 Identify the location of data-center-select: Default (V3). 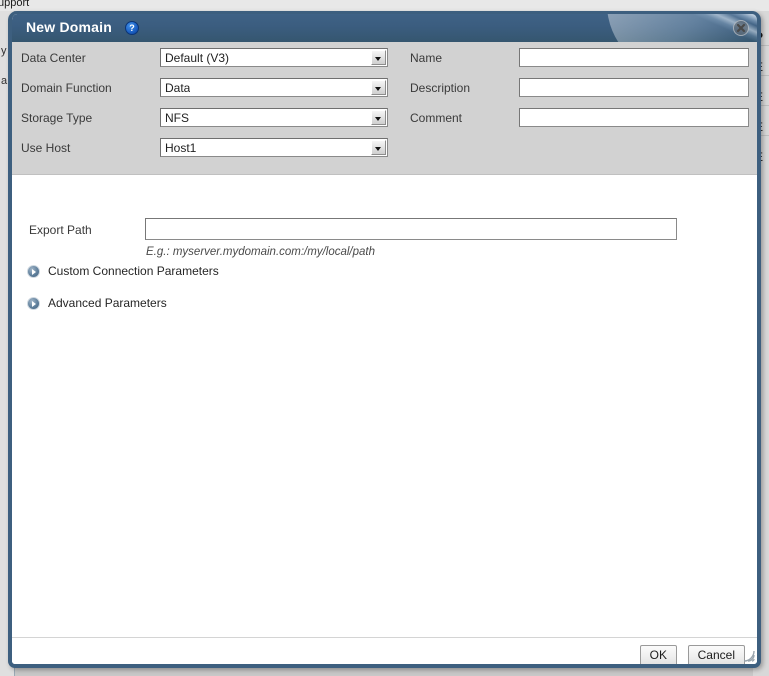
(274, 57).